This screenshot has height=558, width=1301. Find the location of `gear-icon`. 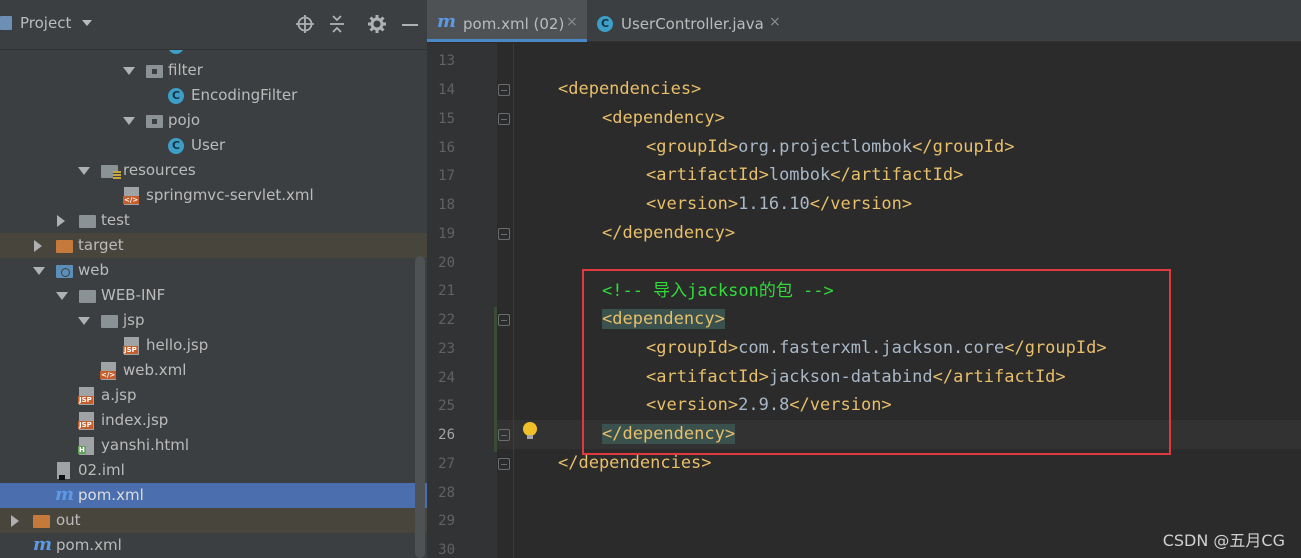

gear-icon is located at coordinates (377, 24).